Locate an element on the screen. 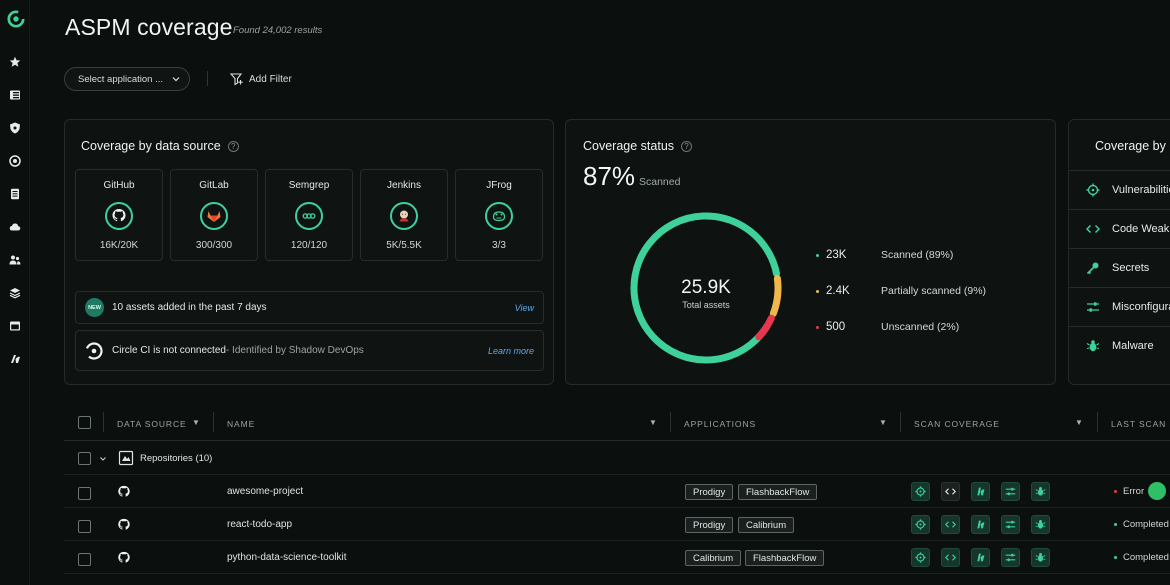 This screenshot has height=585, width=1170. donut-slice-unscanned is located at coordinates (765, 327).